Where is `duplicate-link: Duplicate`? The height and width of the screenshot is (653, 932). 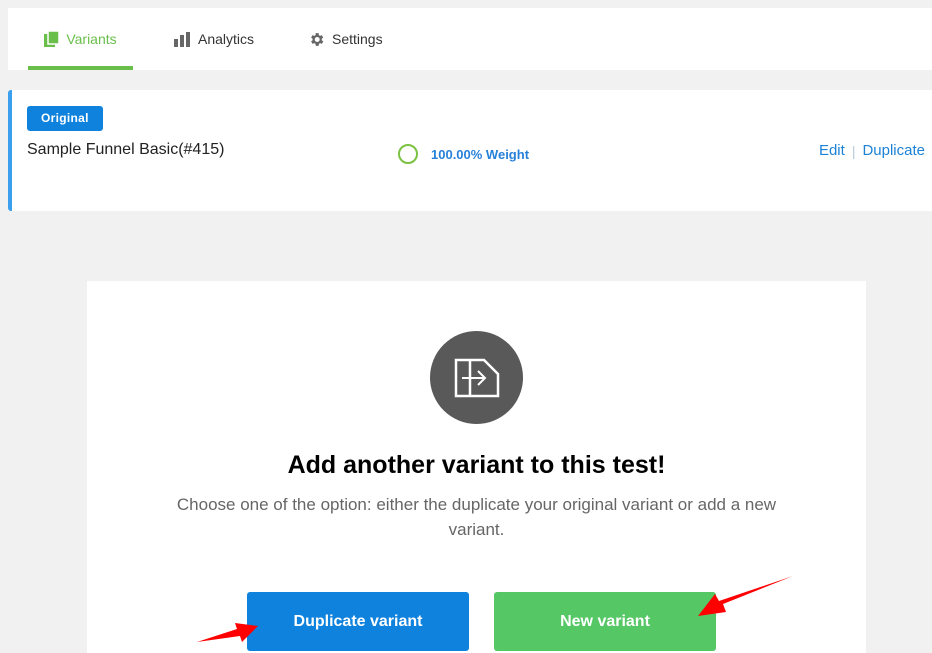 duplicate-link: Duplicate is located at coordinates (893, 150).